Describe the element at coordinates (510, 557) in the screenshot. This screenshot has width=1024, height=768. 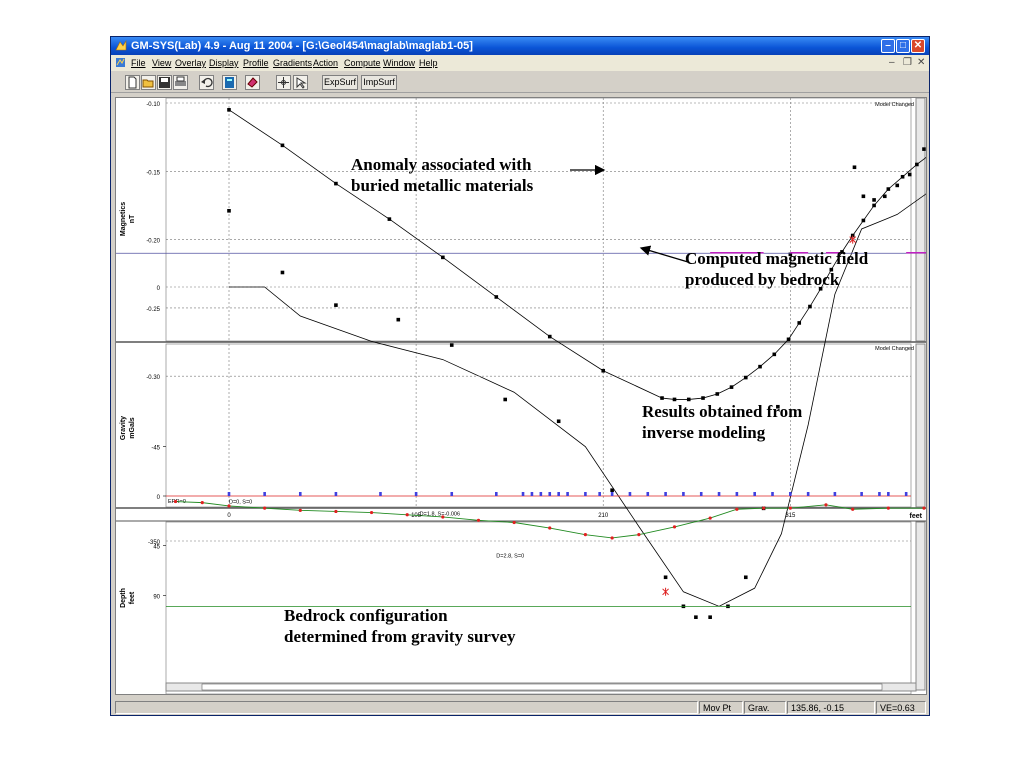
I see `body-property-label: D=2.8, S=0` at that location.